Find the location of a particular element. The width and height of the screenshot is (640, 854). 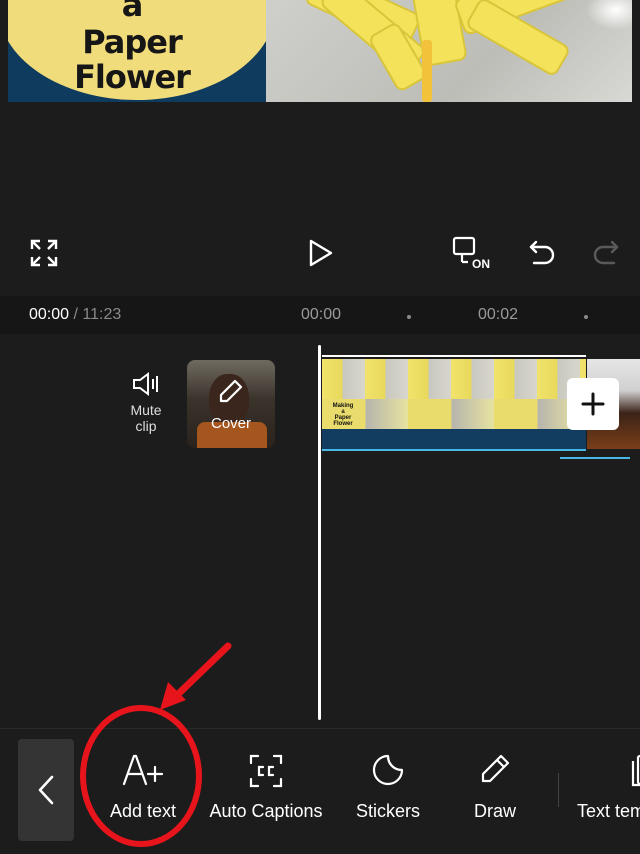

video-clip: Making a Paper Flower is located at coordinates (454, 404).